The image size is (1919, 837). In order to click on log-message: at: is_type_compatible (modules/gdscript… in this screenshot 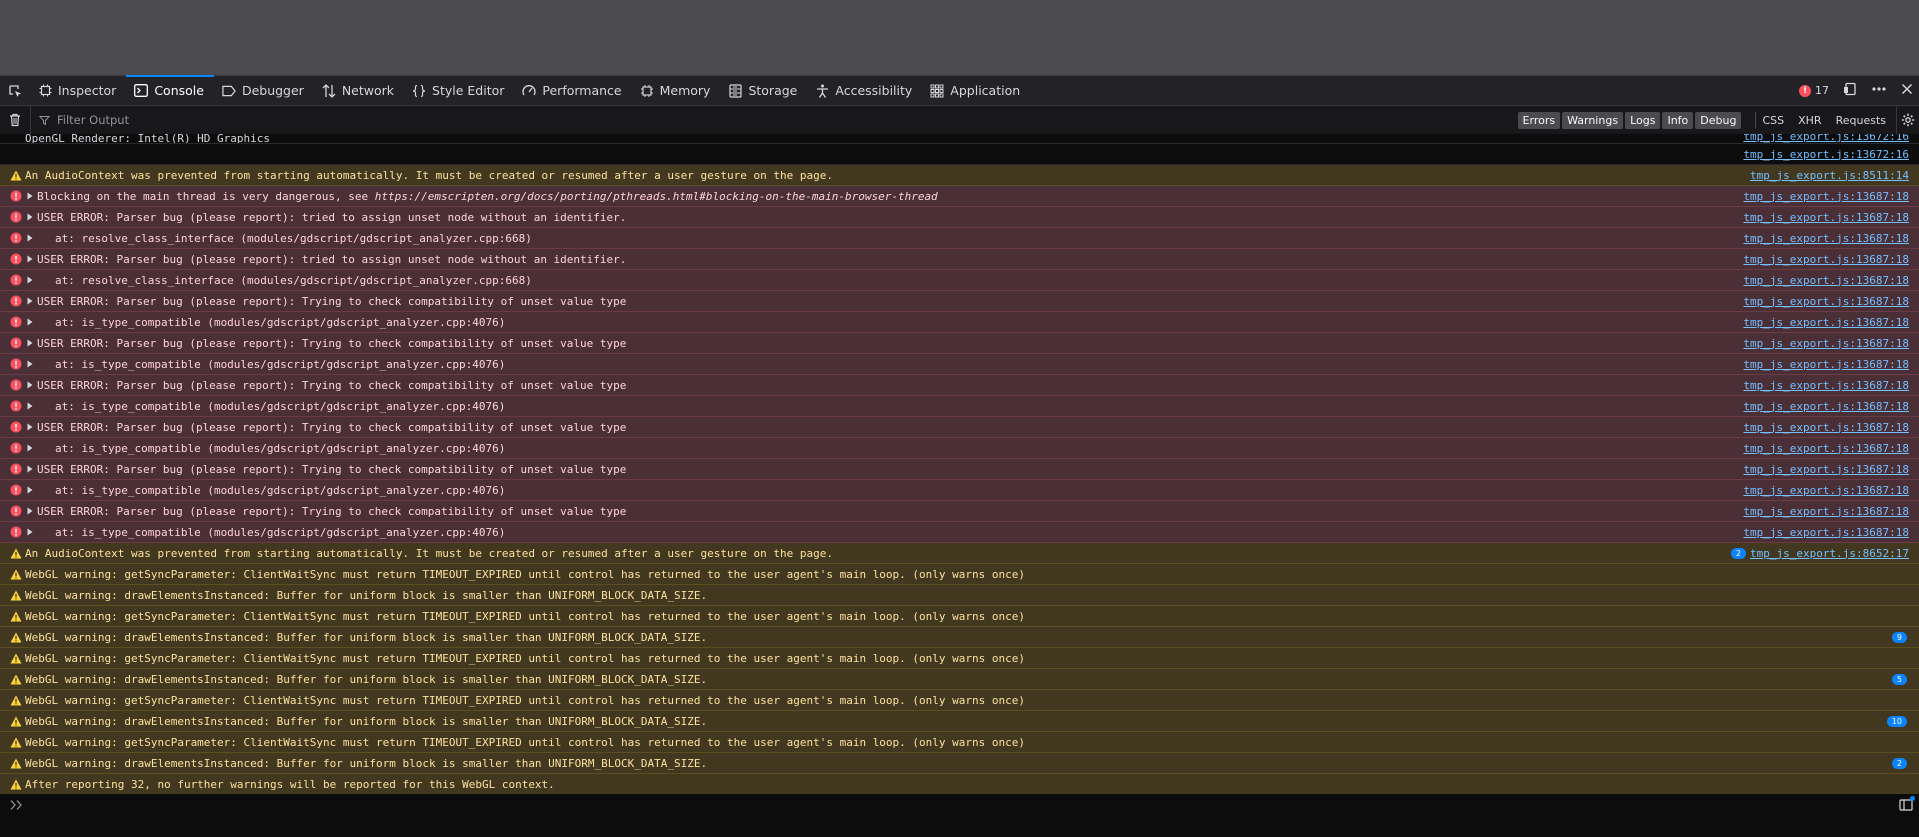, I will do `click(271, 490)`.